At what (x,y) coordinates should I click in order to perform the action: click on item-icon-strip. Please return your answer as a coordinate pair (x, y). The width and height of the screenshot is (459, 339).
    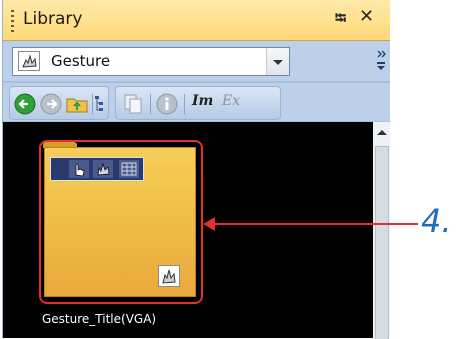
    Looking at the image, I should click on (97, 169).